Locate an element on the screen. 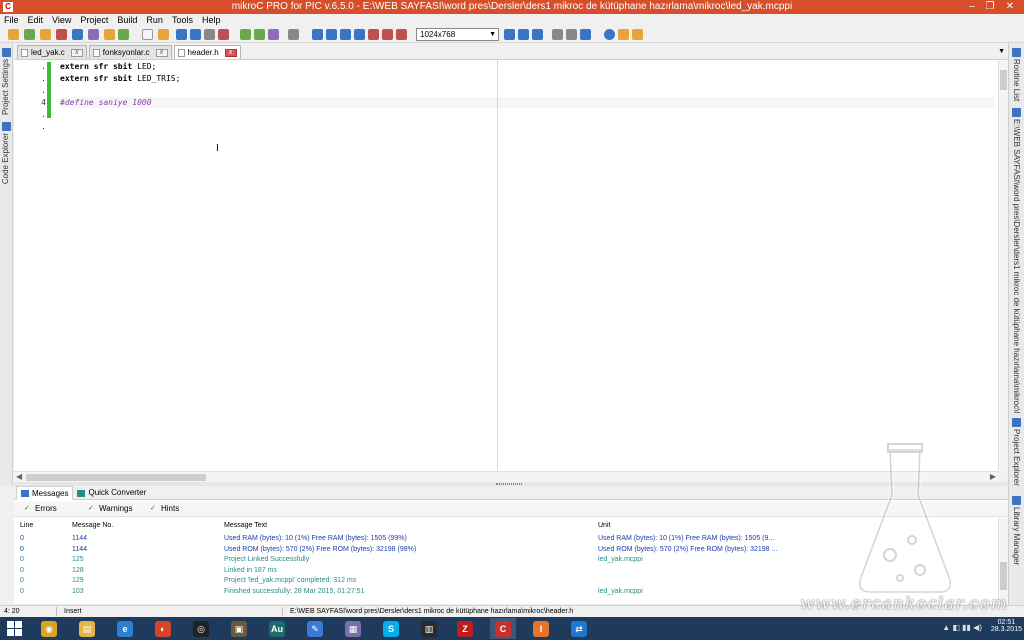 This screenshot has height=640, width=1024. menu-file: File is located at coordinates (11, 20).